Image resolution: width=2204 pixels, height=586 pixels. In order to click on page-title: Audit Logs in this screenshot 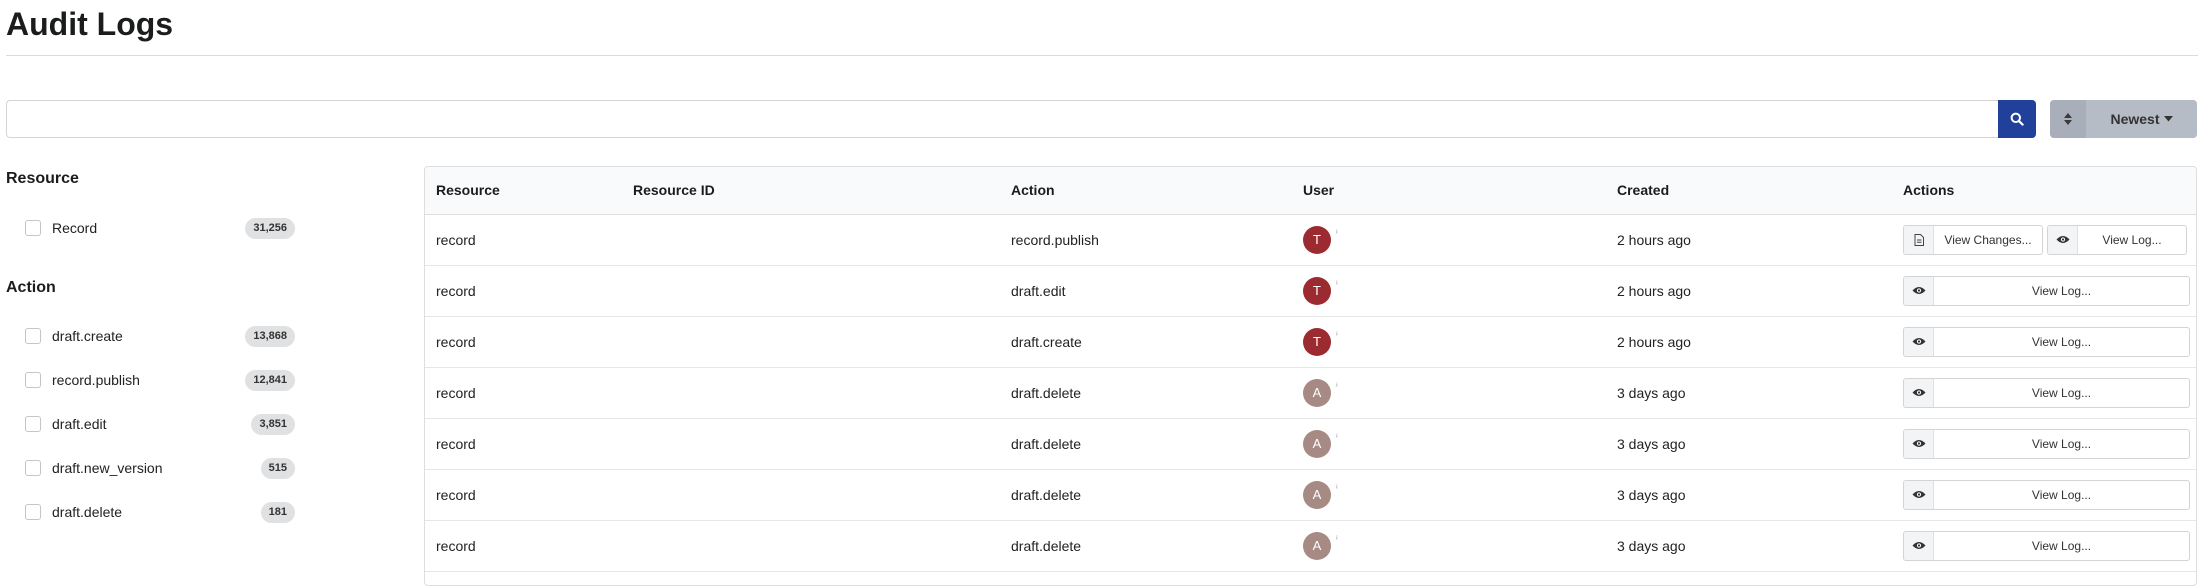, I will do `click(90, 24)`.